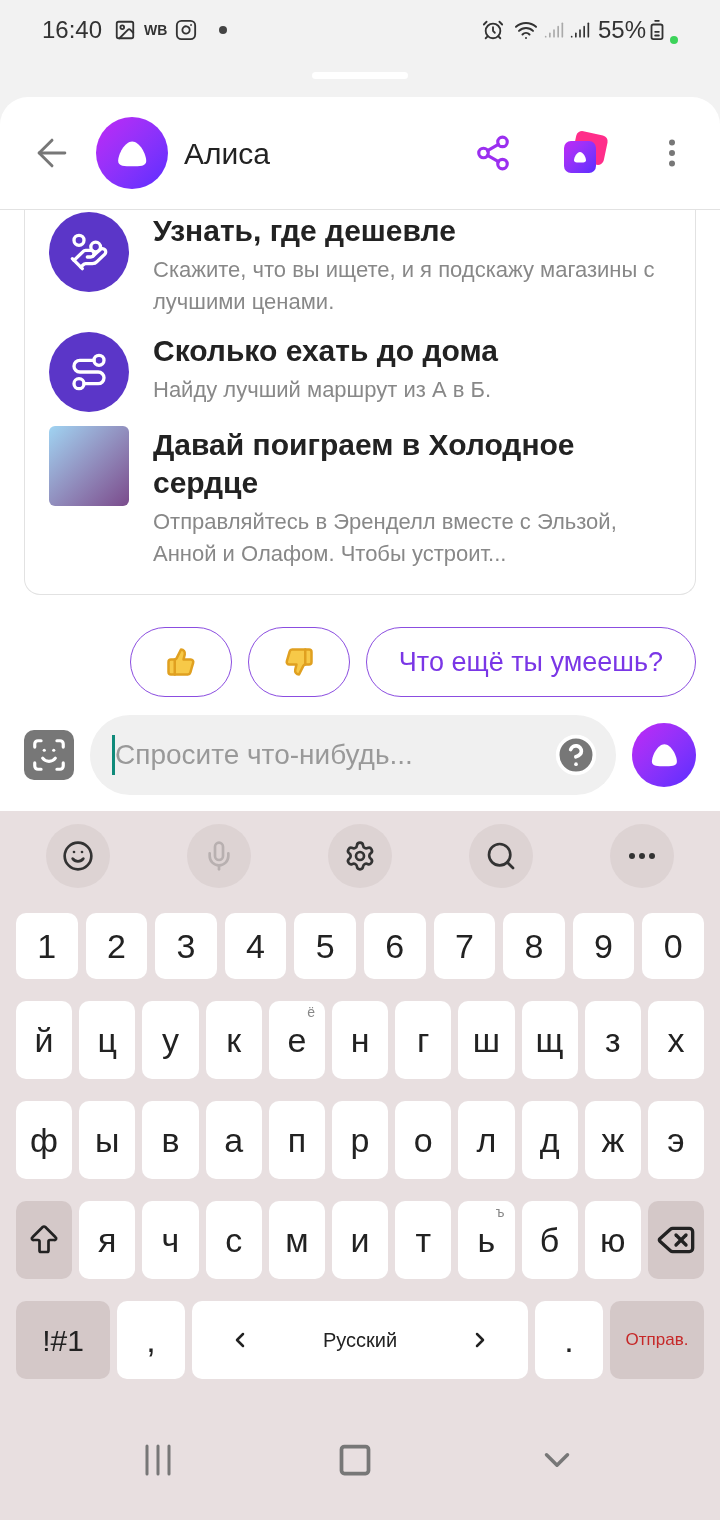 The height and width of the screenshot is (1520, 720). Describe the element at coordinates (676, 1140) in the screenshot. I see `keyboard-key: э` at that location.